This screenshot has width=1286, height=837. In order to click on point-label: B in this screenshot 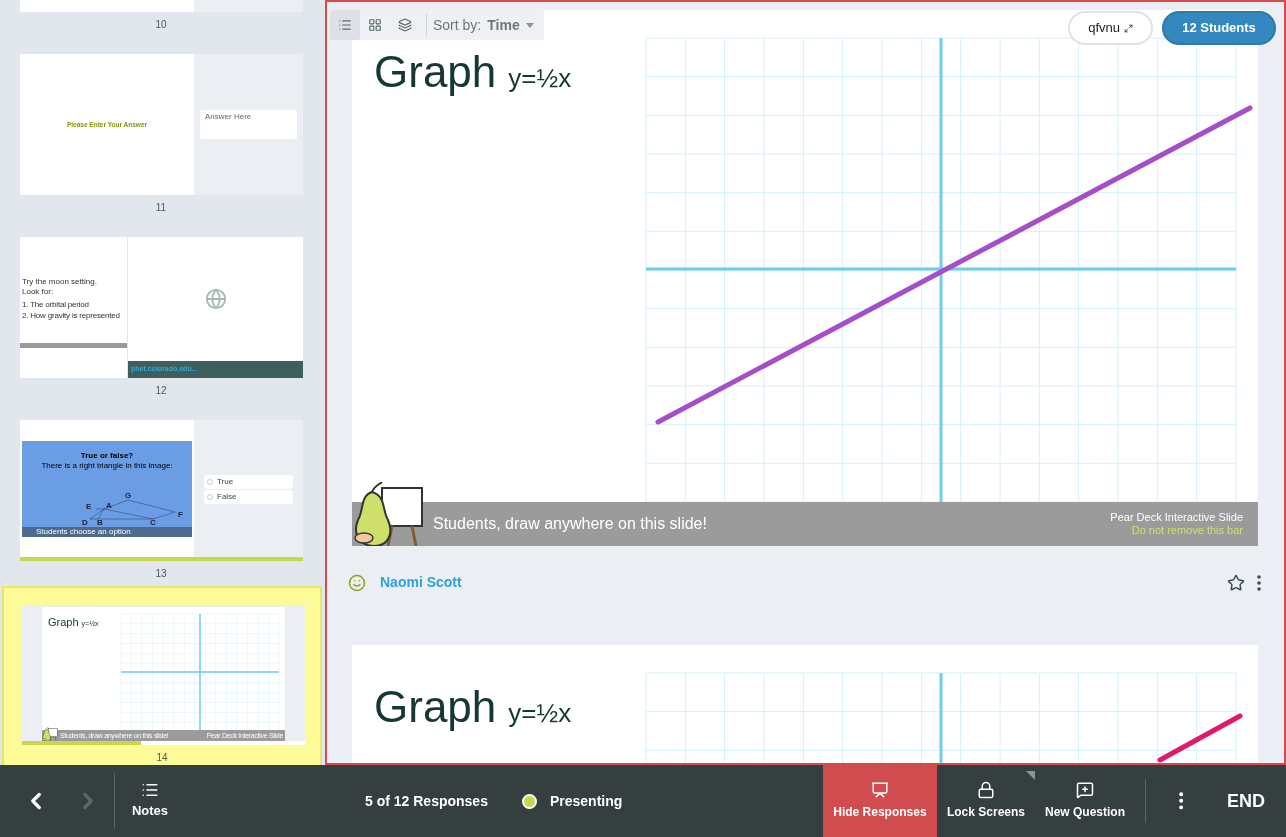, I will do `click(100, 522)`.